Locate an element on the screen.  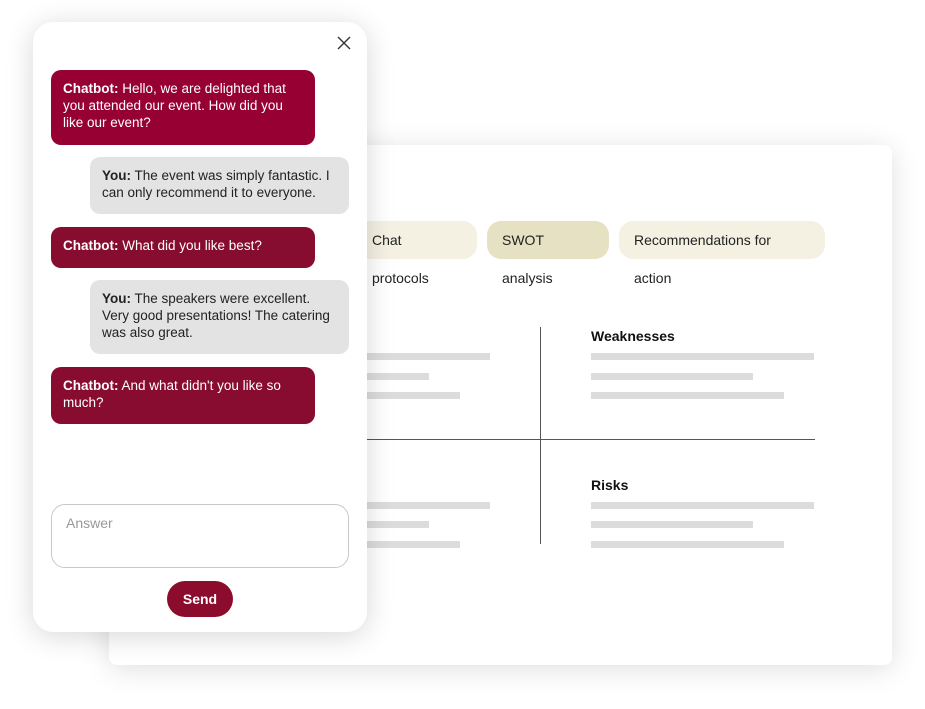
answer-input is located at coordinates (200, 536).